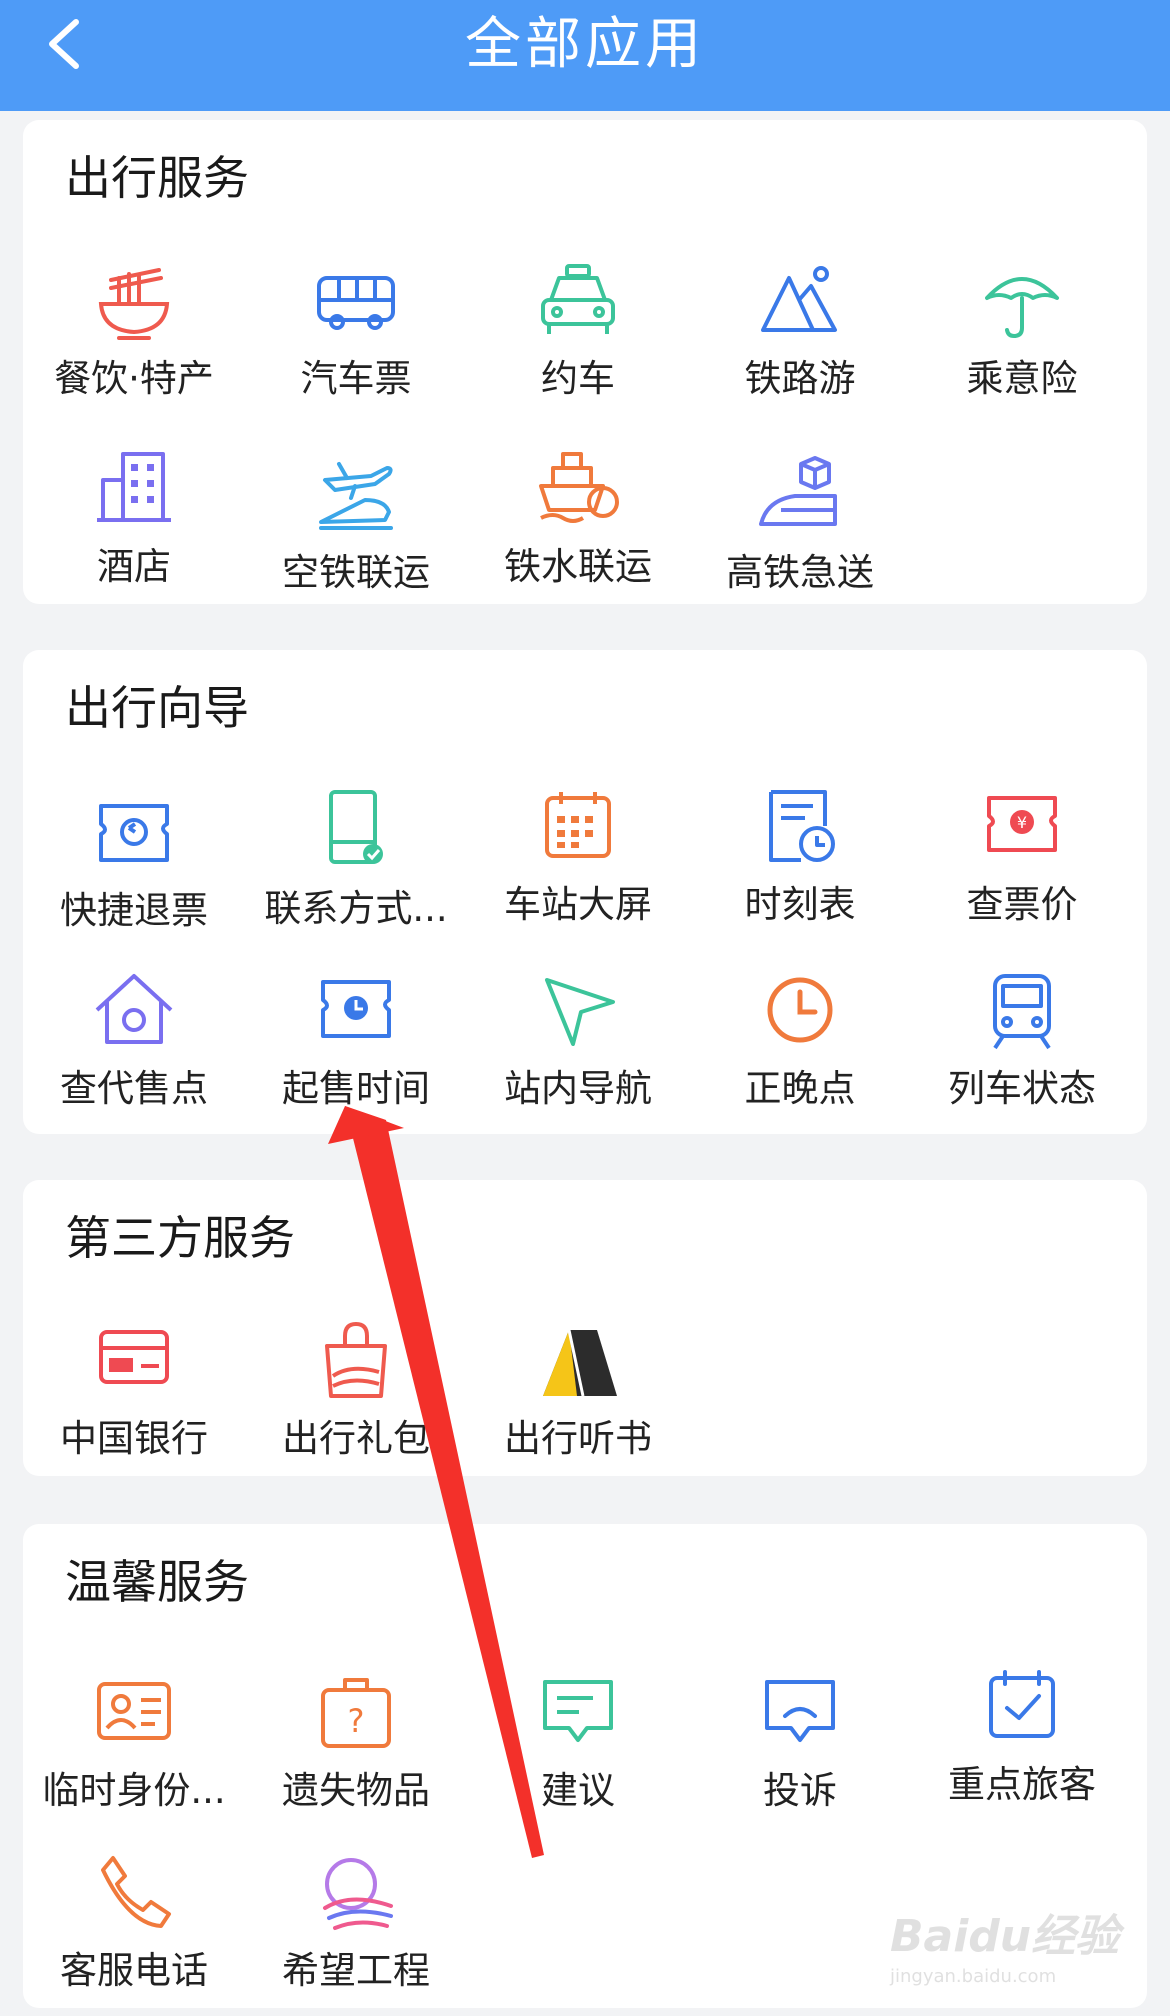 This screenshot has width=1170, height=2016. I want to click on section-title: 出行向导, so click(157, 708).